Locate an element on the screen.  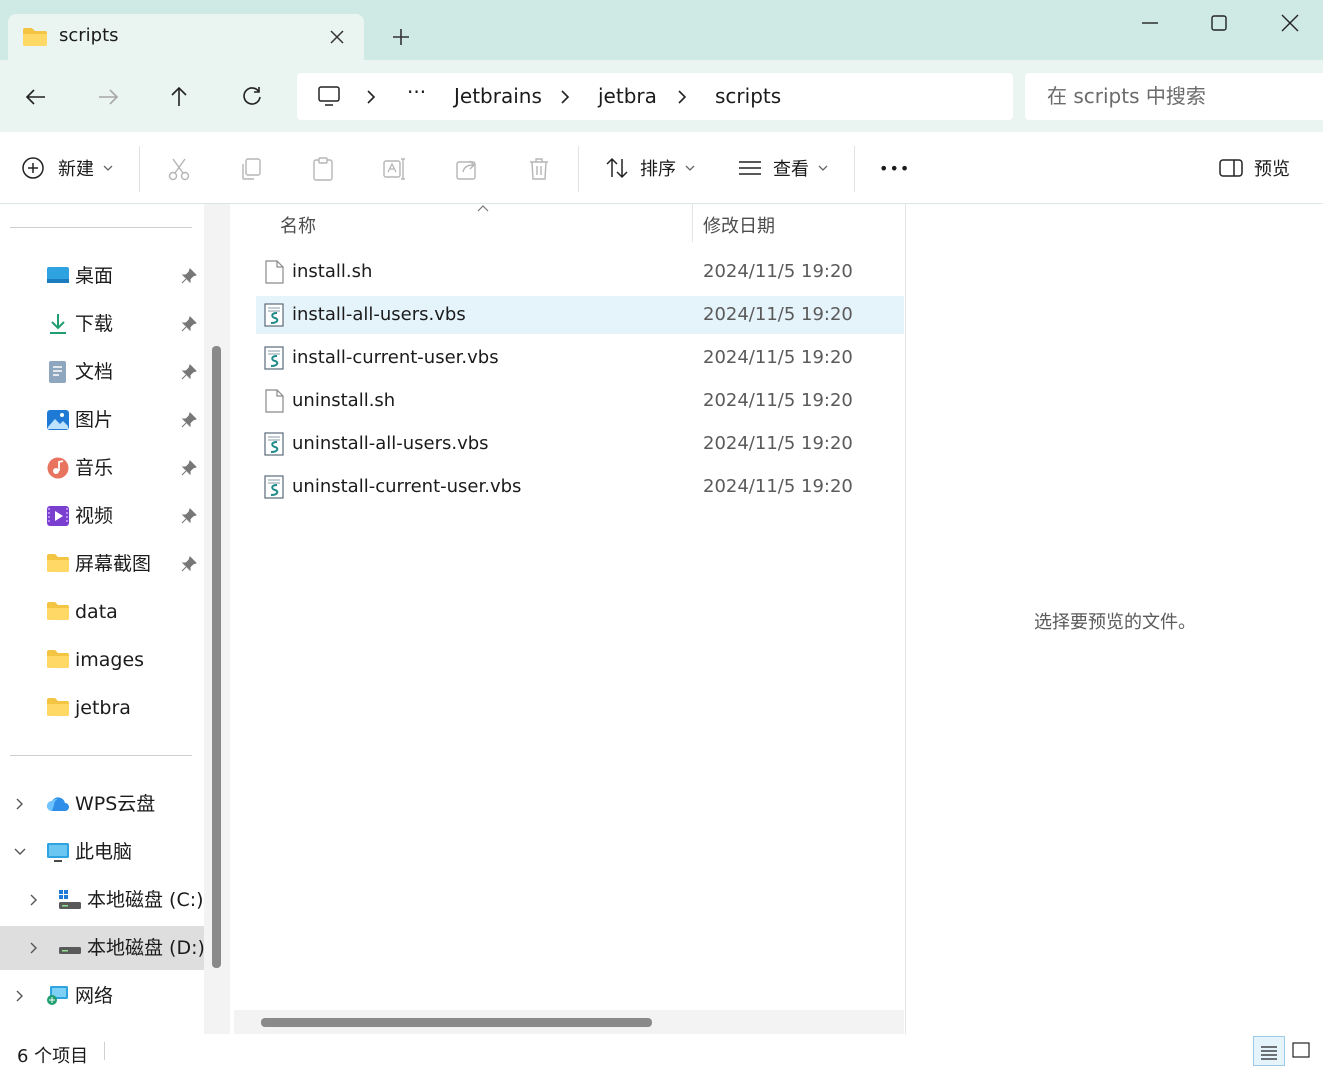
file-row: install-current-user.vbs 2024/11/5 19:20 is located at coordinates (580, 358).